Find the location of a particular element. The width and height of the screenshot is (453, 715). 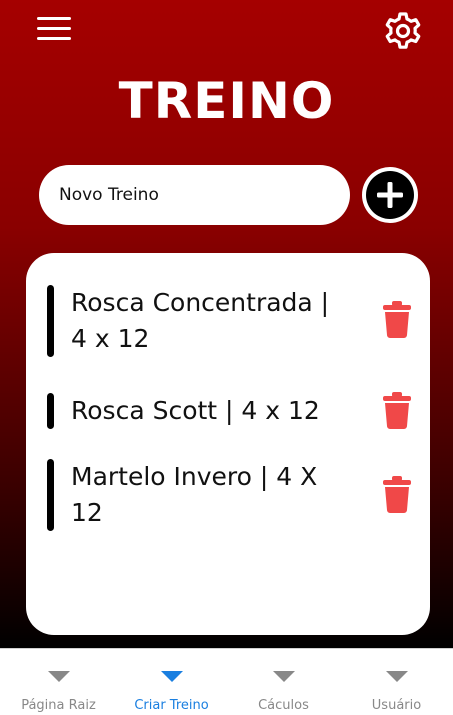

tab-criar-treino: Criar Treino is located at coordinates (171, 682).